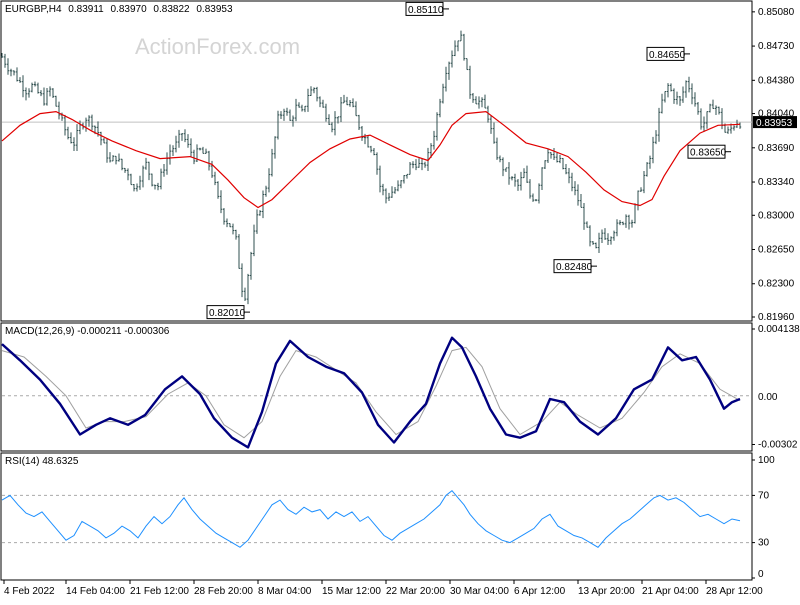 The image size is (800, 605). I want to click on macd-zero-badge: 0.00, so click(766, 396).